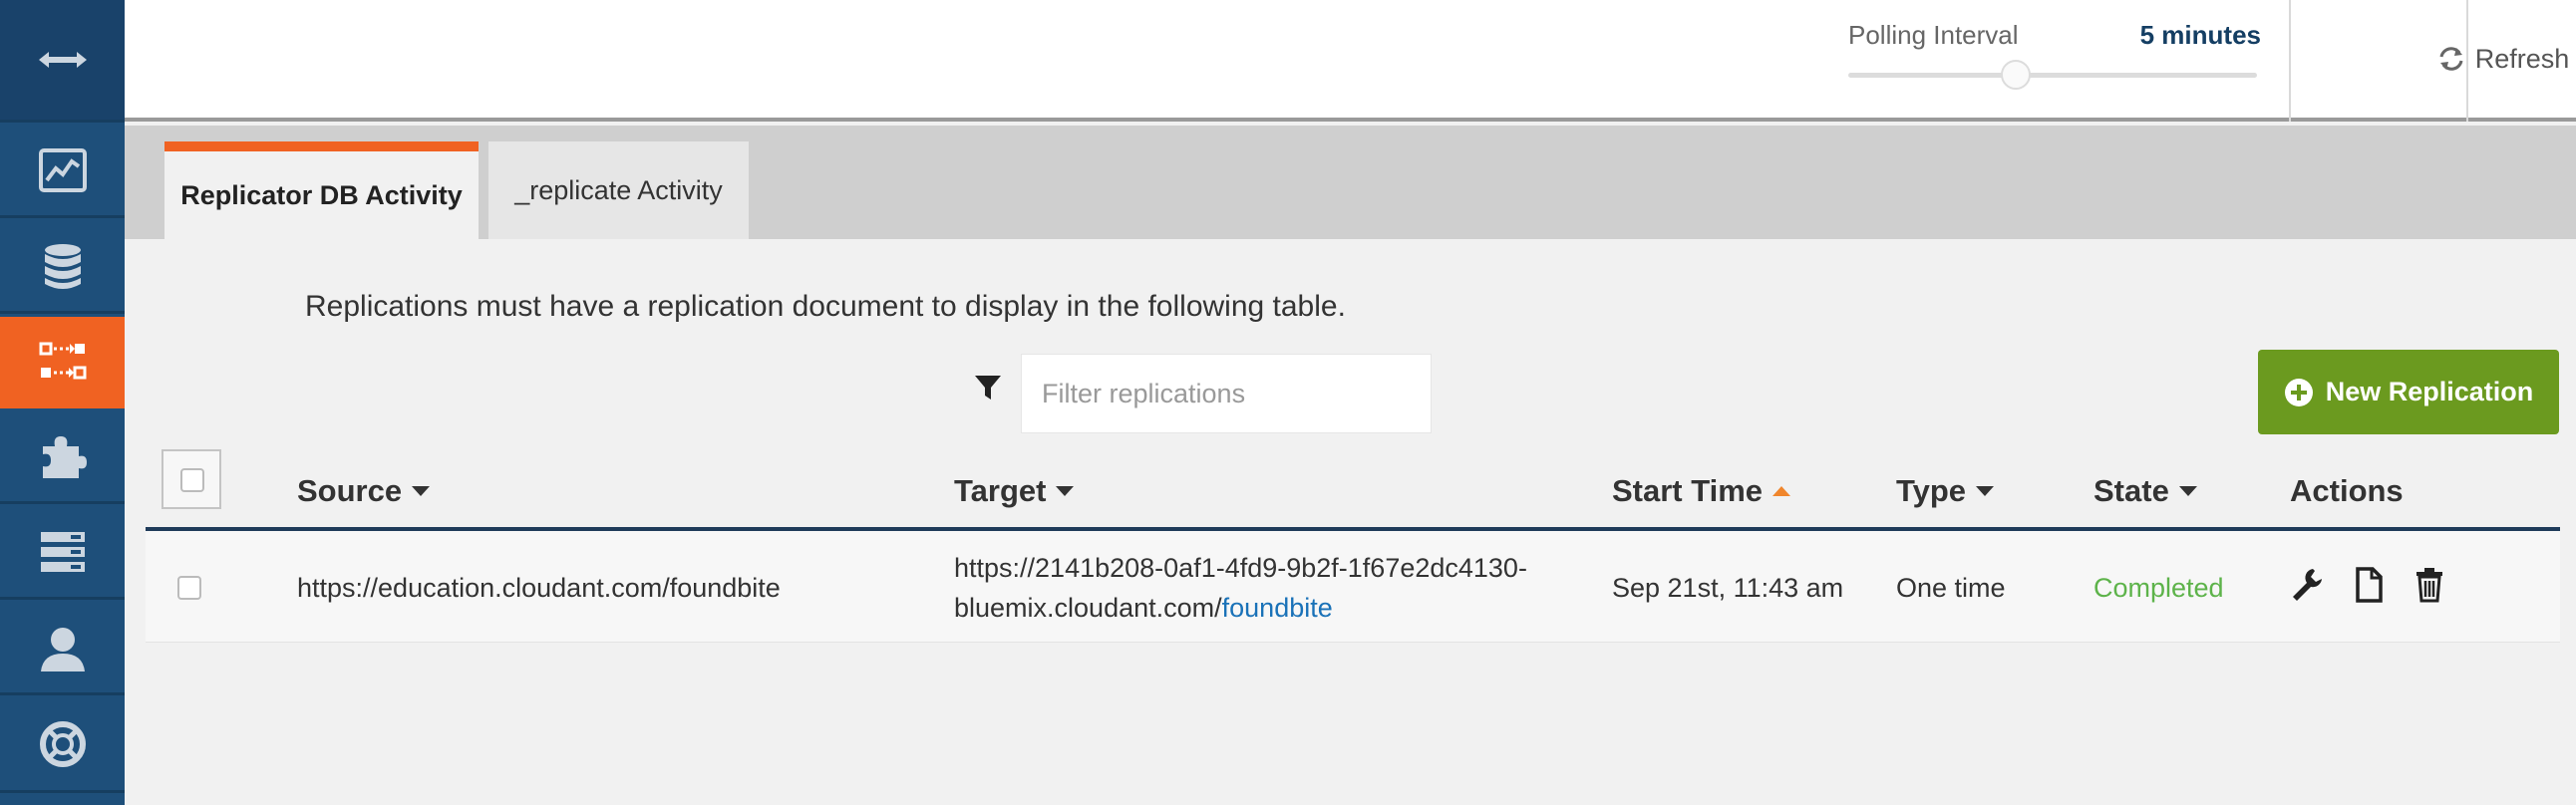 The image size is (2576, 805). Describe the element at coordinates (2131, 491) in the screenshot. I see `column-header-label: State` at that location.